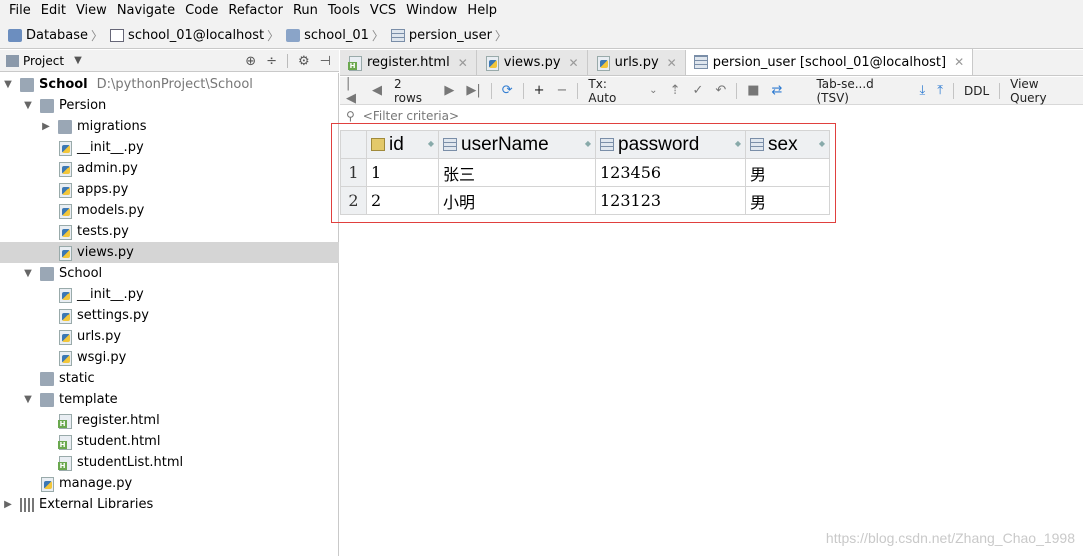  What do you see at coordinates (787, 144) in the screenshot?
I see `column-header-sex: sex ◆` at bounding box center [787, 144].